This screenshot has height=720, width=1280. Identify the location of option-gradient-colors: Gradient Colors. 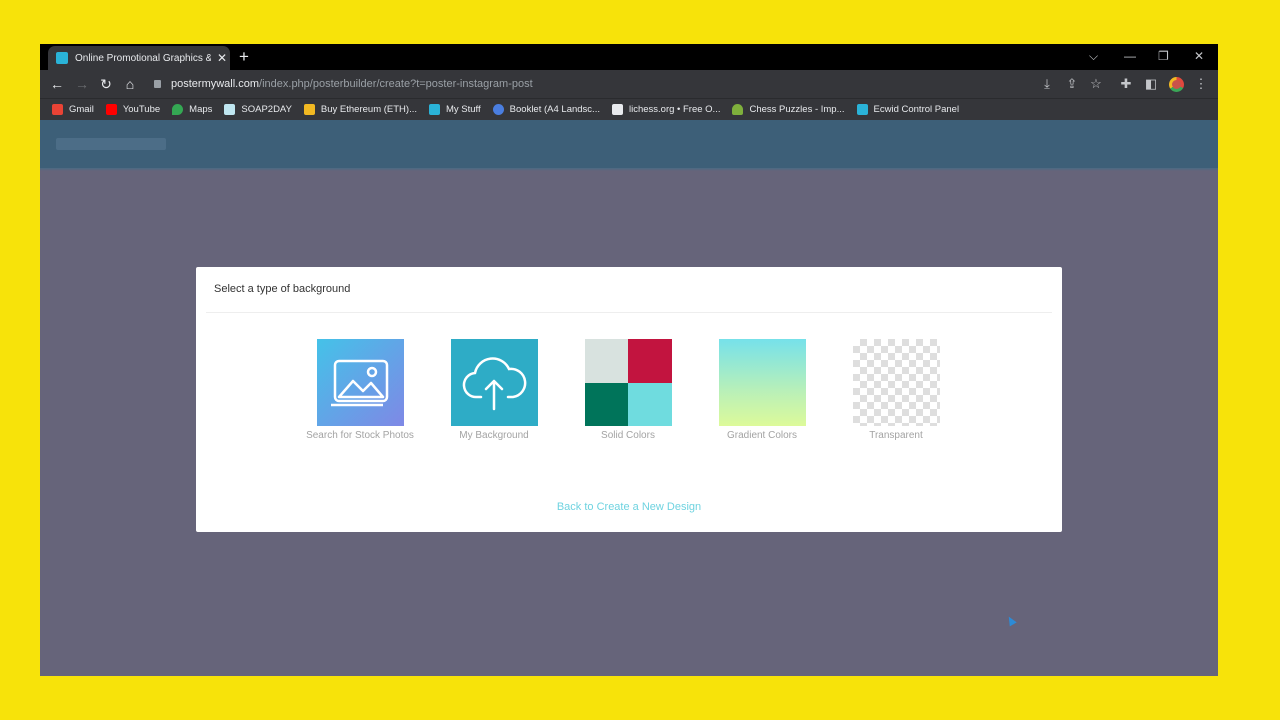
(762, 390).